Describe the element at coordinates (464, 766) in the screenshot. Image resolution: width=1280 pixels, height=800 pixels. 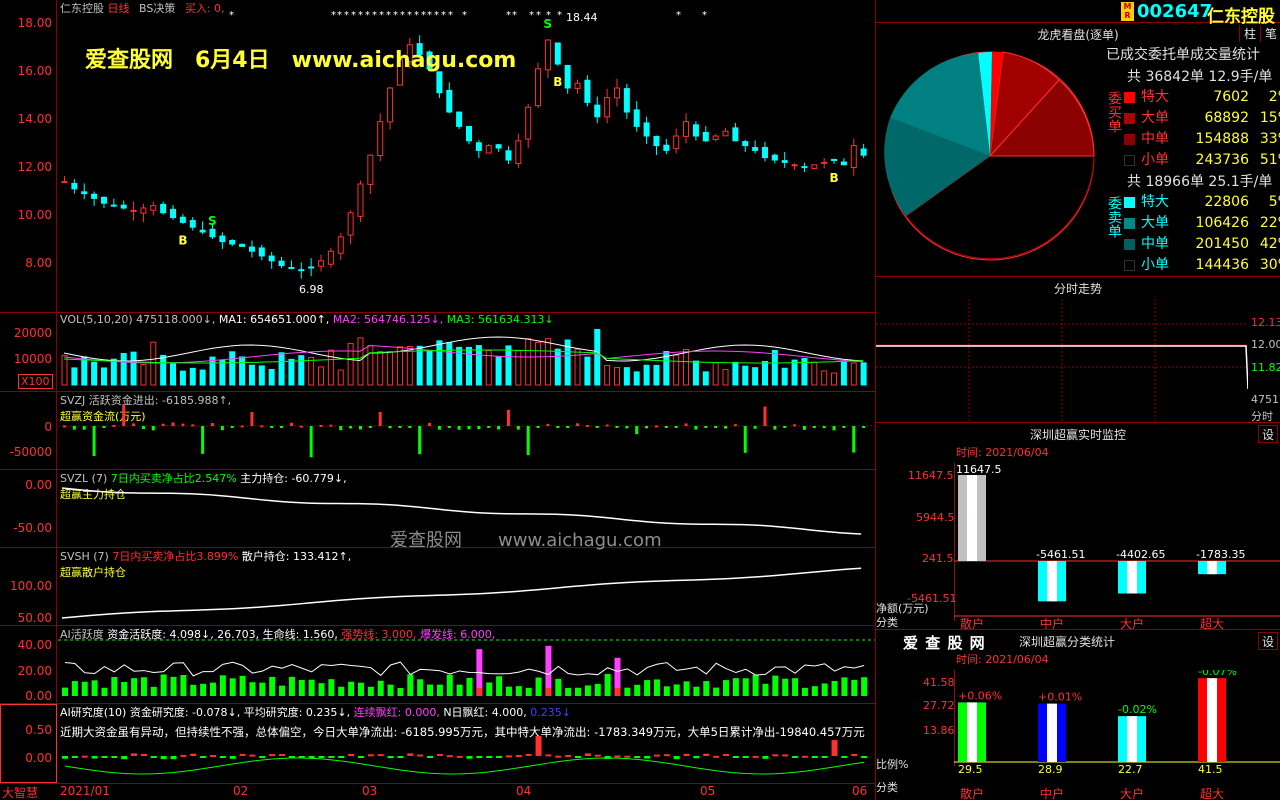
I see `research-line` at that location.